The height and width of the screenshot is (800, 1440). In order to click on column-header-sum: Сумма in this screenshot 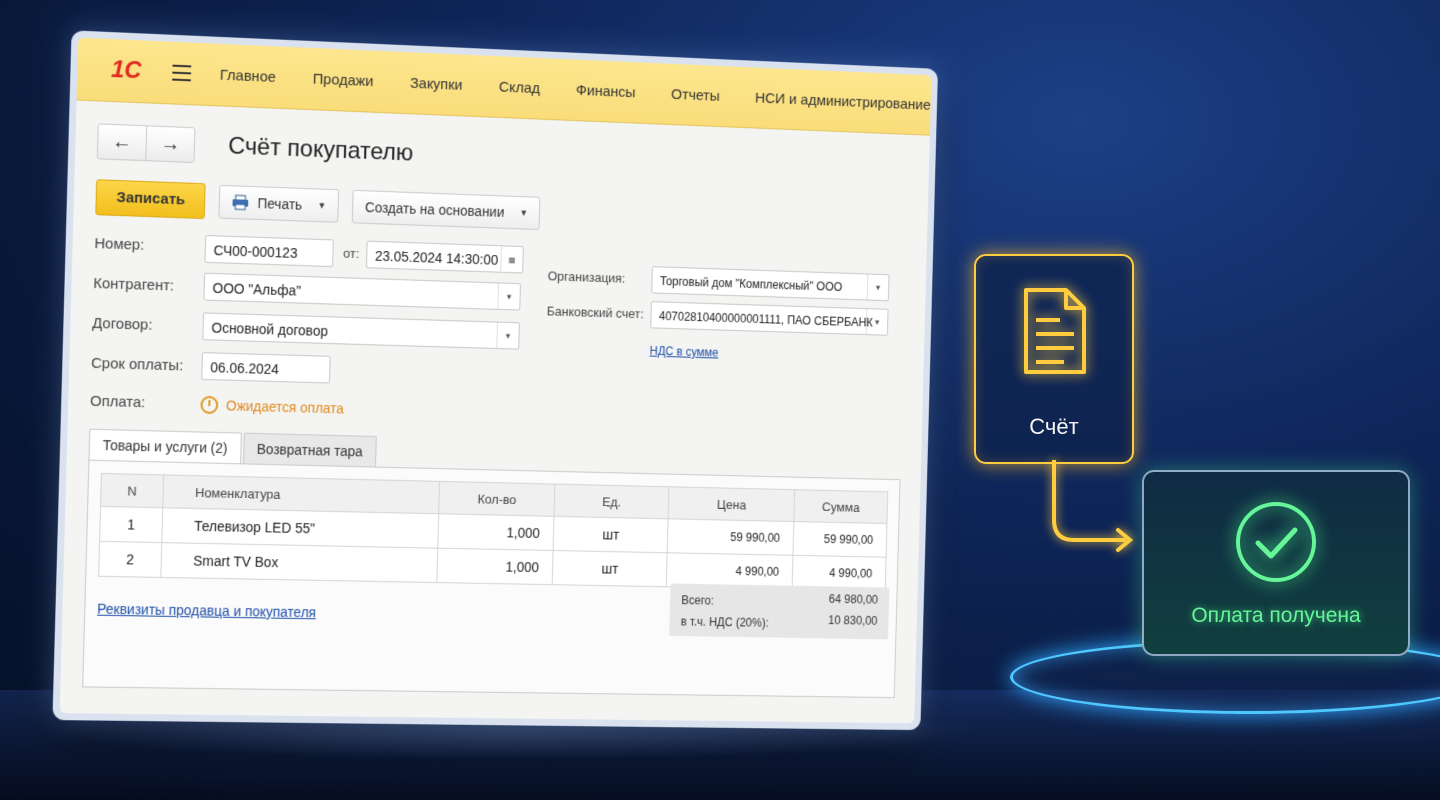, I will do `click(841, 507)`.